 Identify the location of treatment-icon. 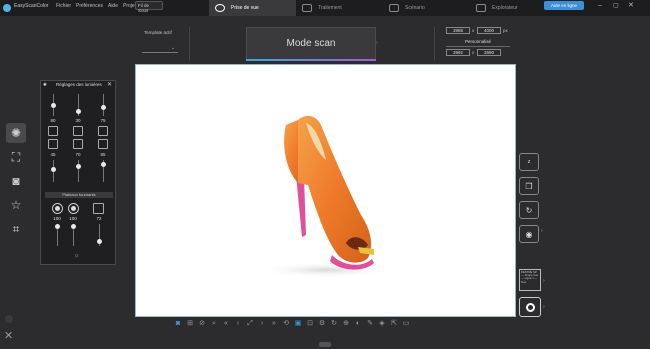
(307, 8).